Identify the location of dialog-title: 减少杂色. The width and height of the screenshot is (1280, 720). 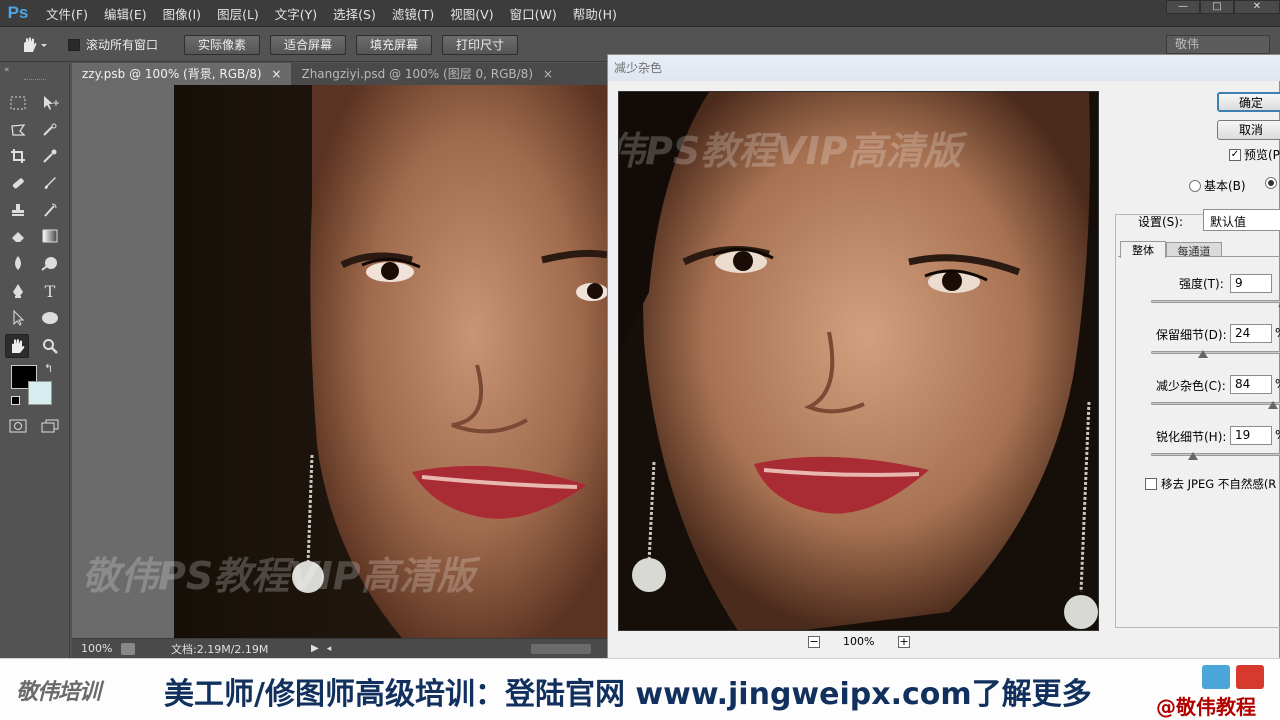
(944, 68).